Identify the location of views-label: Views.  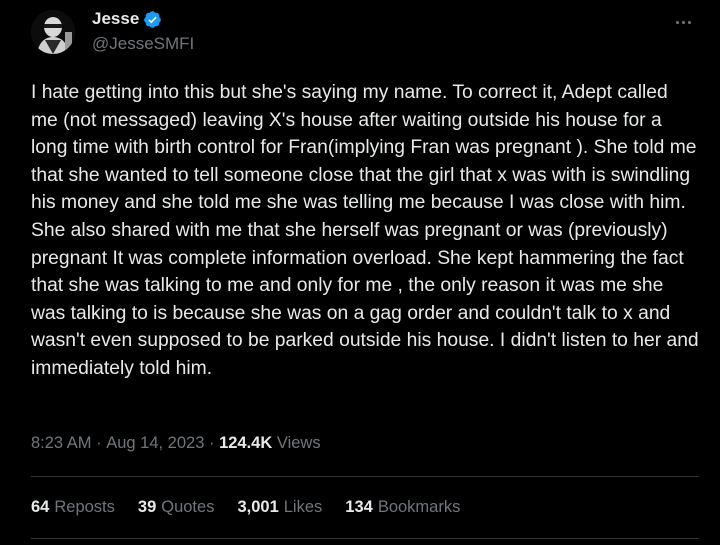
(298, 443).